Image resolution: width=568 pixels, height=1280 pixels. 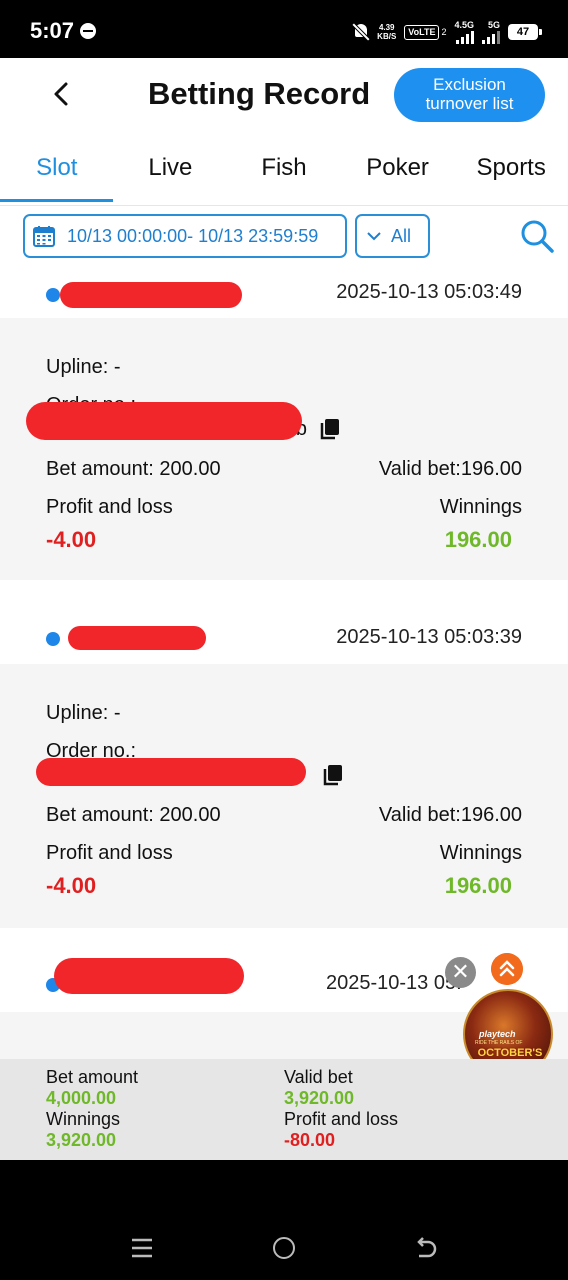 What do you see at coordinates (142, 1248) in the screenshot?
I see `recent-apps-icon` at bounding box center [142, 1248].